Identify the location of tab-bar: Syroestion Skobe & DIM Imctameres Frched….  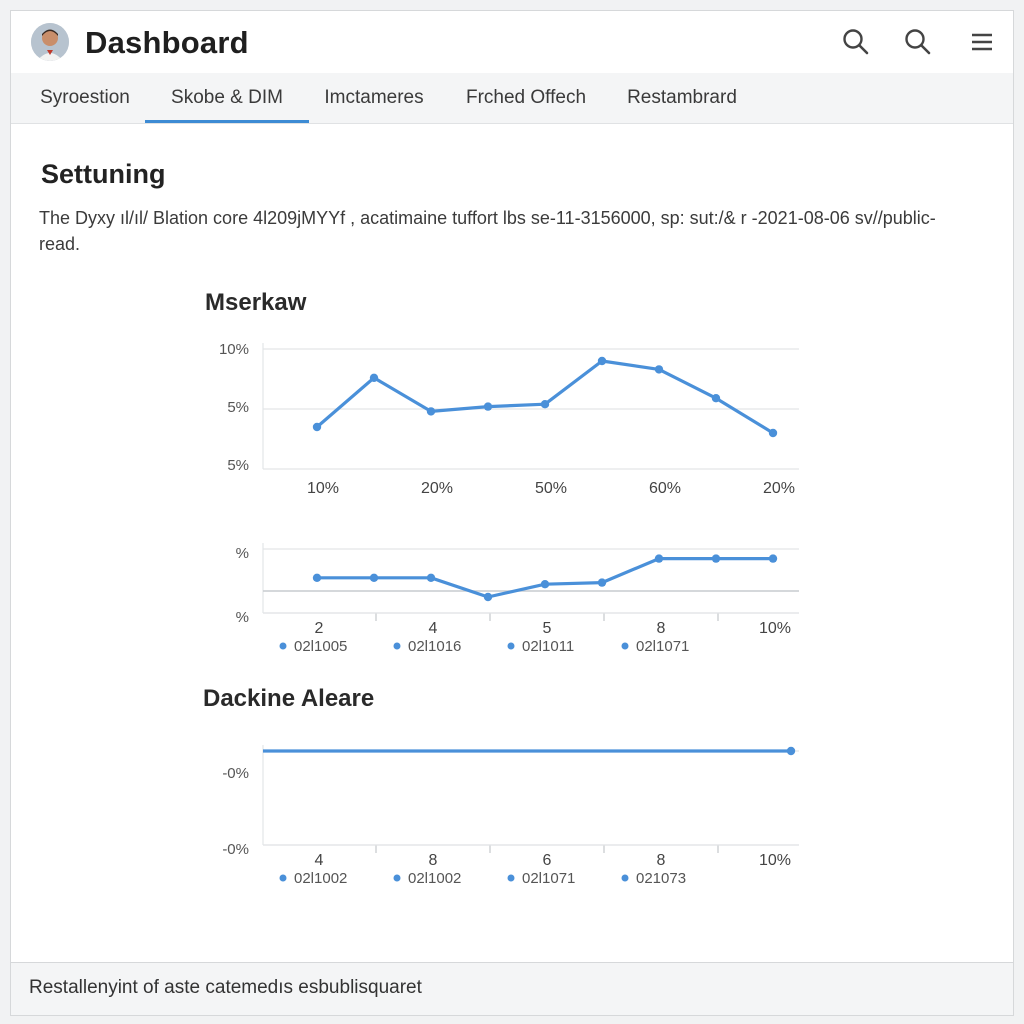
(512, 98).